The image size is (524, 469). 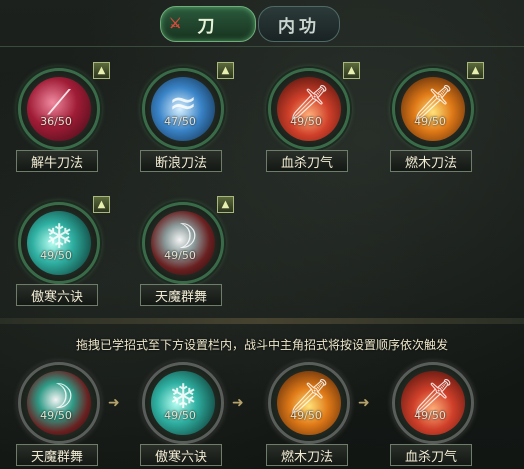 I want to click on wave-blade-icon: ≈, so click(x=183, y=109).